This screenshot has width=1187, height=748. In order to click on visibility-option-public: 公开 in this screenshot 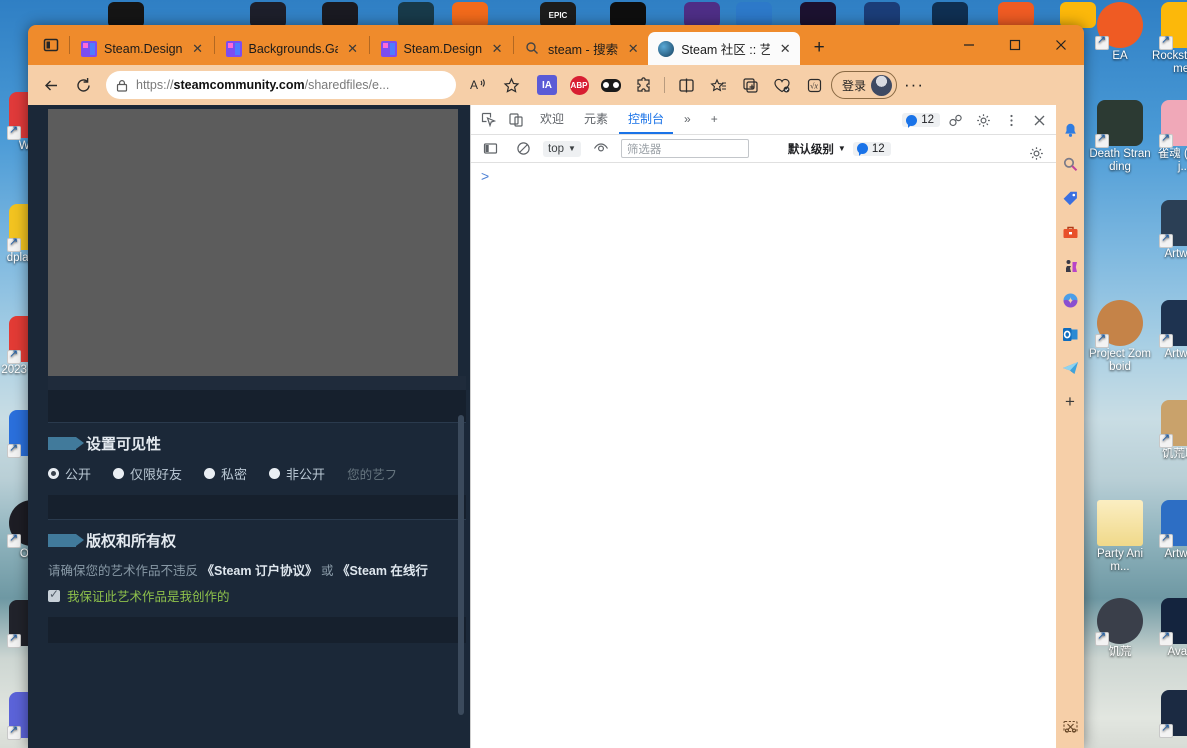, I will do `click(69, 473)`.